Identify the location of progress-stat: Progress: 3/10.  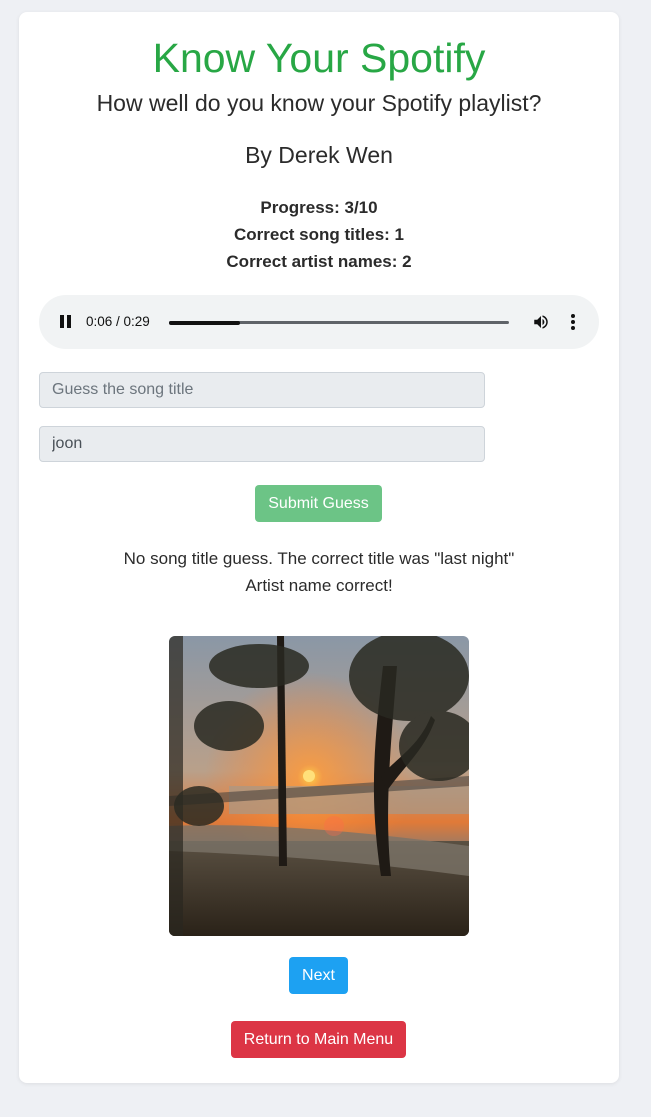
(319, 207).